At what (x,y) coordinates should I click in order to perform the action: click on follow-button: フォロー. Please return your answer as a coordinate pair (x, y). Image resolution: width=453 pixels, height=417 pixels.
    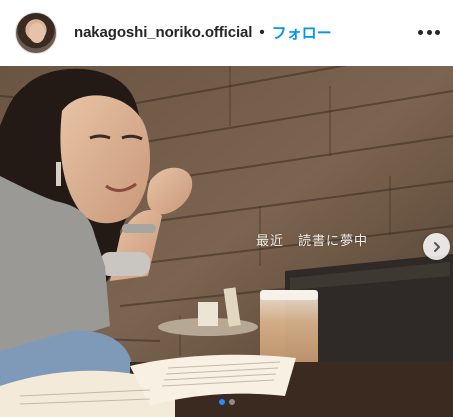
    Looking at the image, I should click on (302, 32).